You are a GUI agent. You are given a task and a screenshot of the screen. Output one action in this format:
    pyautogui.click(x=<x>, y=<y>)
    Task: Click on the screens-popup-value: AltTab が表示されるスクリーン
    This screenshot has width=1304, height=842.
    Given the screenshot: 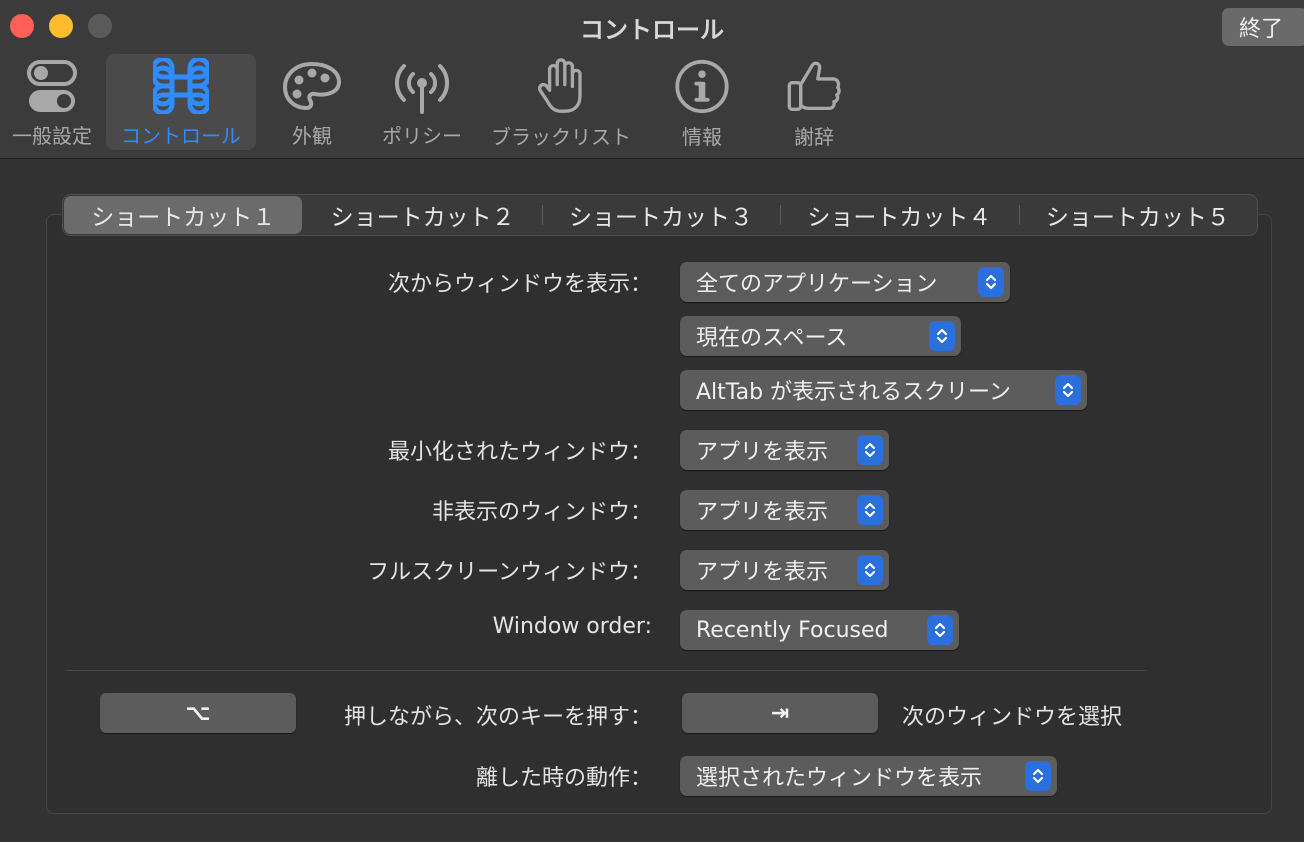 What is the action you would take?
    pyautogui.click(x=853, y=392)
    